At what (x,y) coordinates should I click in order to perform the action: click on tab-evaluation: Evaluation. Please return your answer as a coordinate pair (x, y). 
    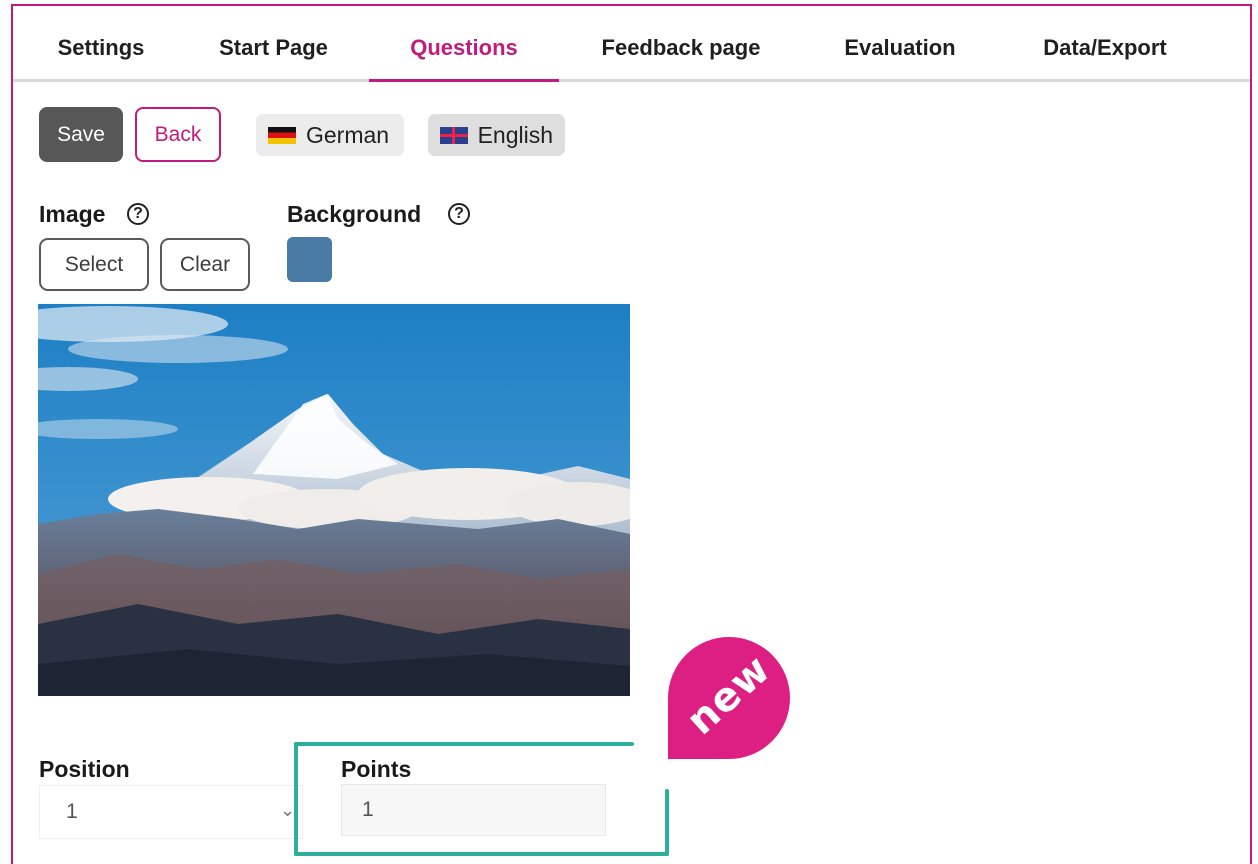
    Looking at the image, I should click on (900, 48).